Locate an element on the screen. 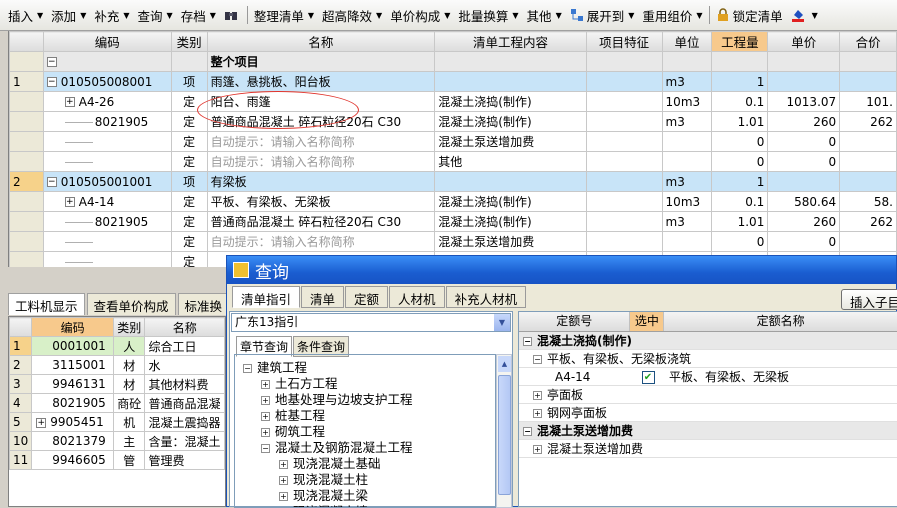 The width and height of the screenshot is (897, 508). toolbar-height-reduce: 超高降效 ▼ is located at coordinates (352, 15).